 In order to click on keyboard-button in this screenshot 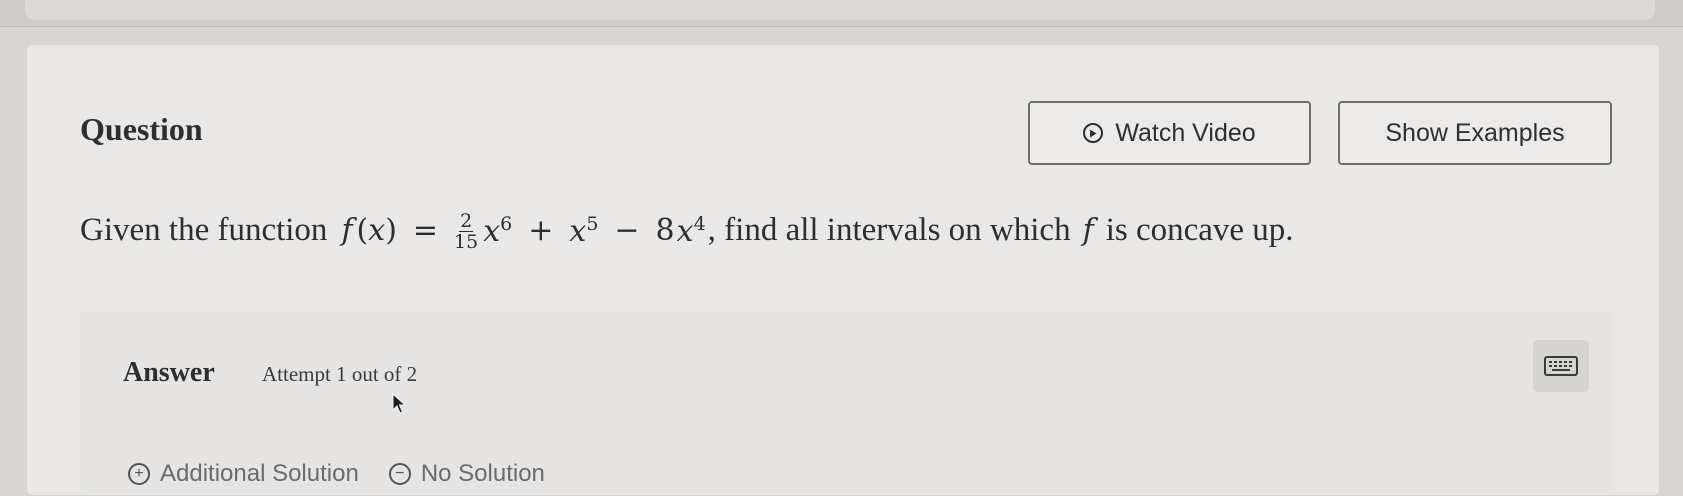, I will do `click(1561, 366)`.